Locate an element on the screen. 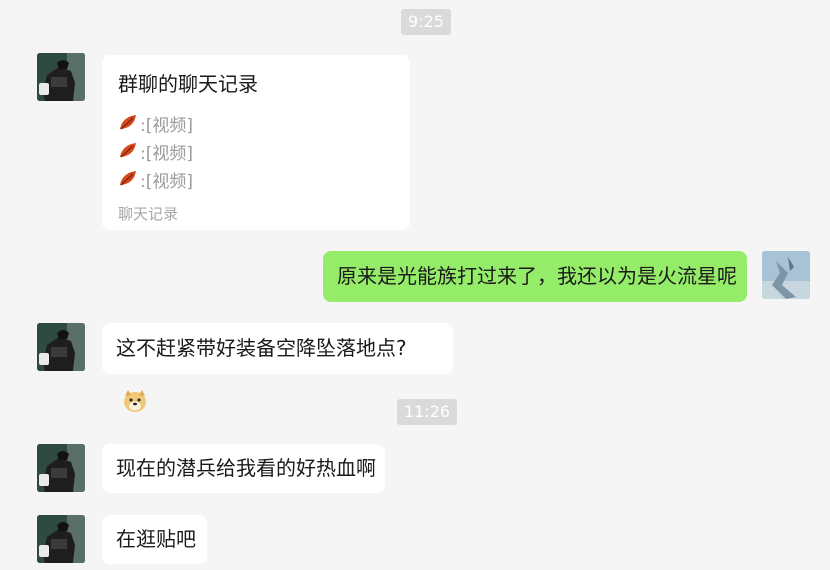 The width and height of the screenshot is (830, 570). message-bubble: 这不赶紧带好装备空降坠落地点? is located at coordinates (277, 367).